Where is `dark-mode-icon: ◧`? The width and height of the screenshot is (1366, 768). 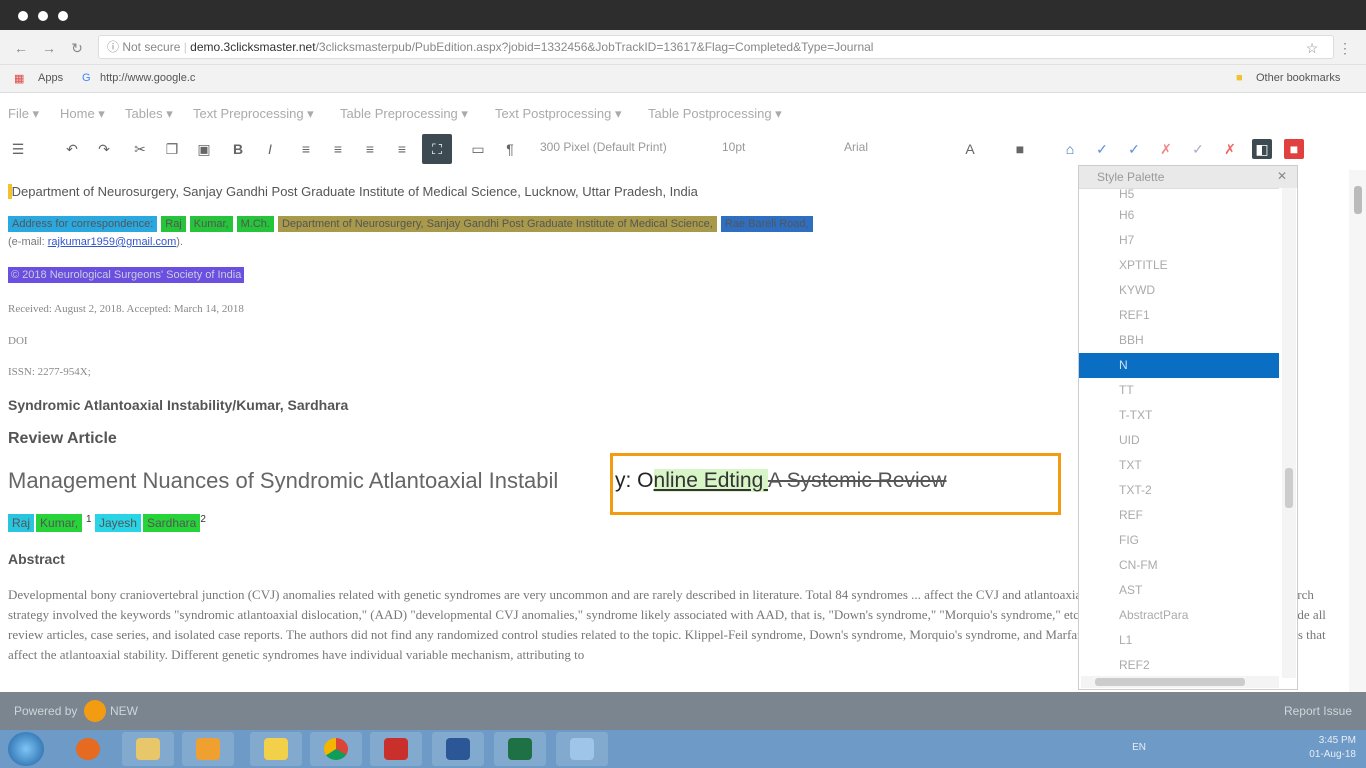
dark-mode-icon: ◧ is located at coordinates (1262, 149).